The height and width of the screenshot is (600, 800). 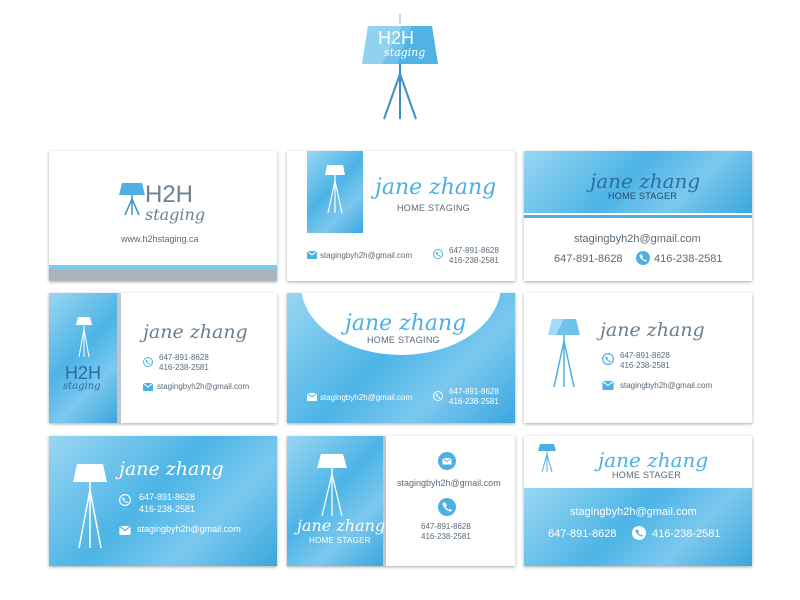 What do you see at coordinates (653, 460) in the screenshot?
I see `card-9-name: jane zhang` at bounding box center [653, 460].